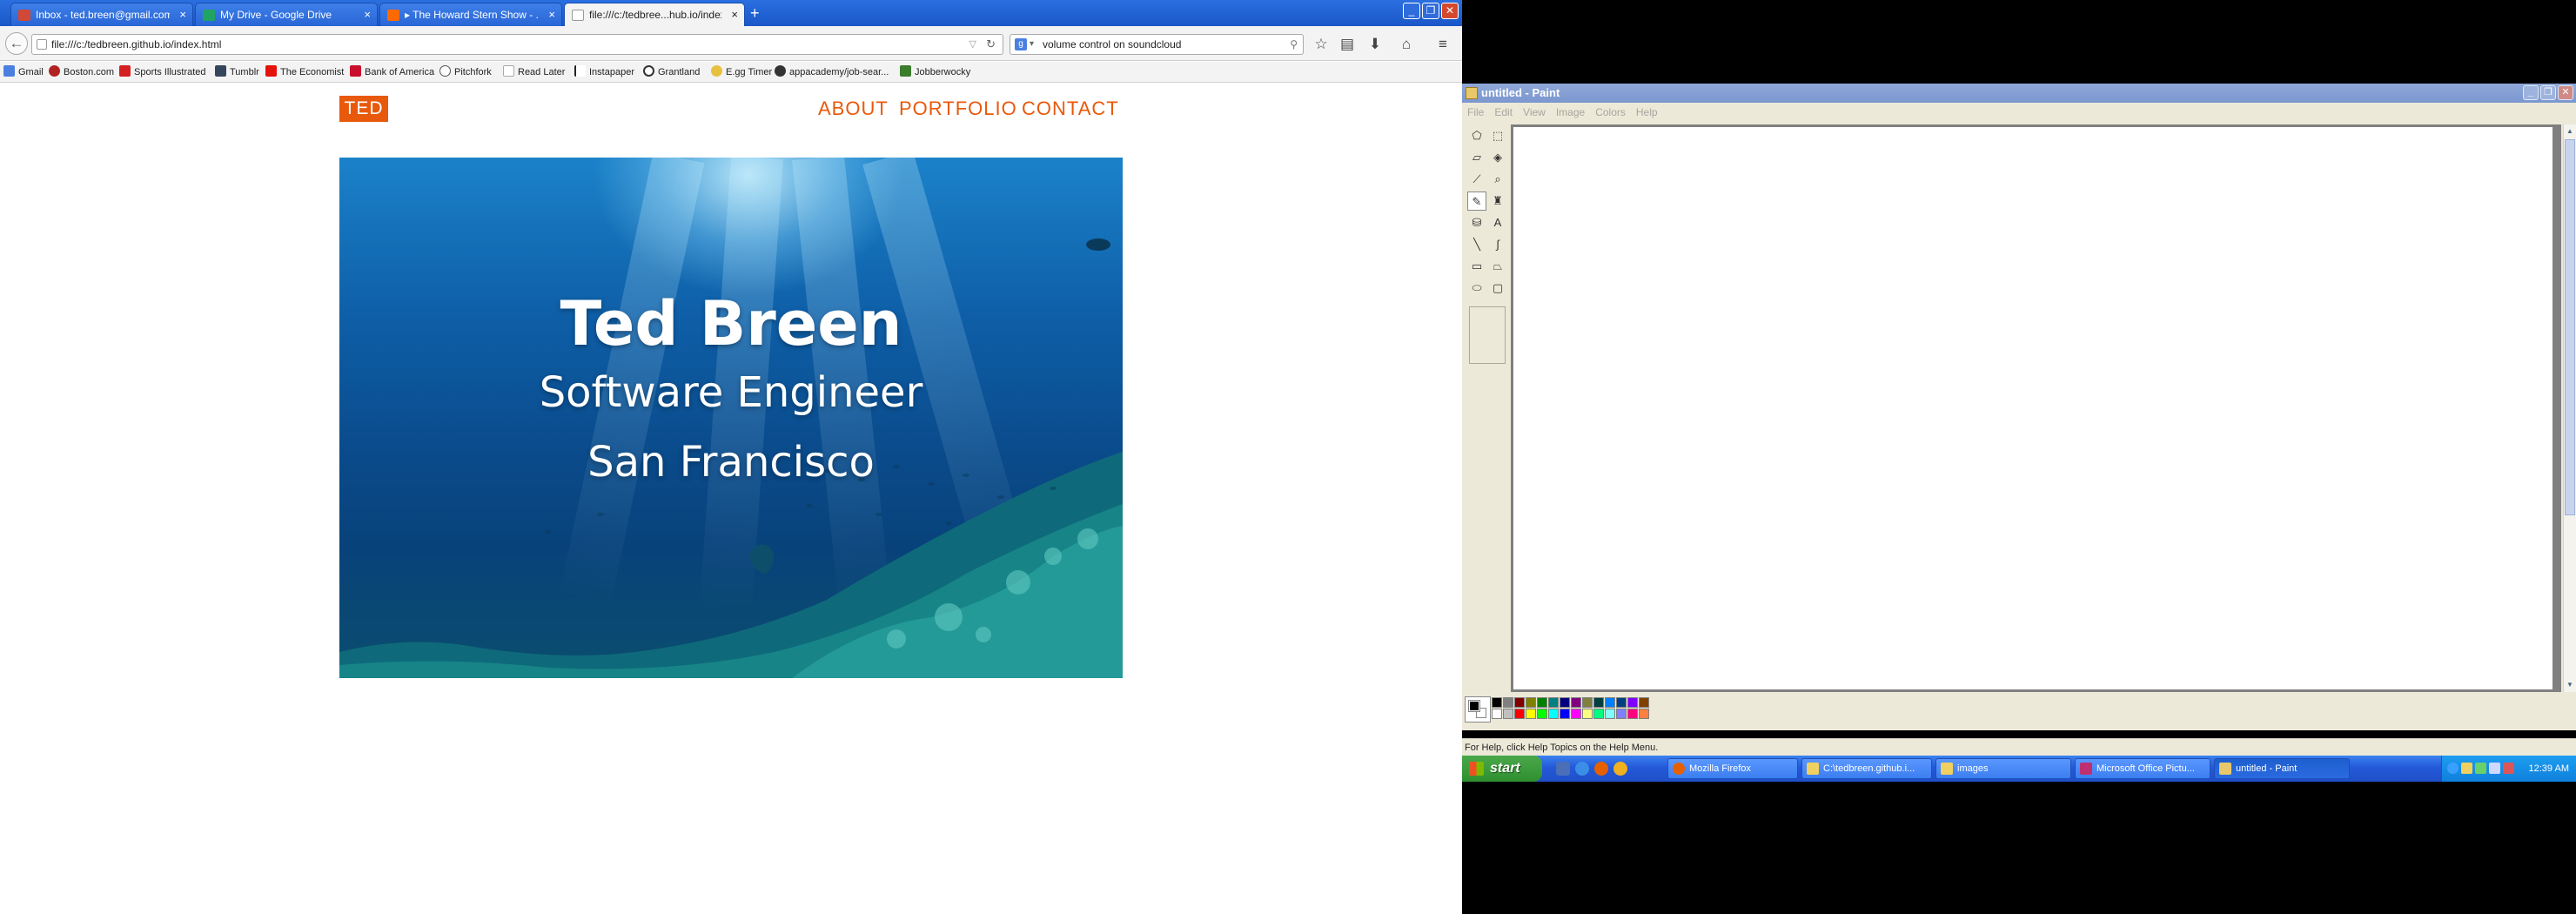 The width and height of the screenshot is (2576, 914). What do you see at coordinates (2570, 131) in the screenshot?
I see `scroll-up-icon: ▲` at bounding box center [2570, 131].